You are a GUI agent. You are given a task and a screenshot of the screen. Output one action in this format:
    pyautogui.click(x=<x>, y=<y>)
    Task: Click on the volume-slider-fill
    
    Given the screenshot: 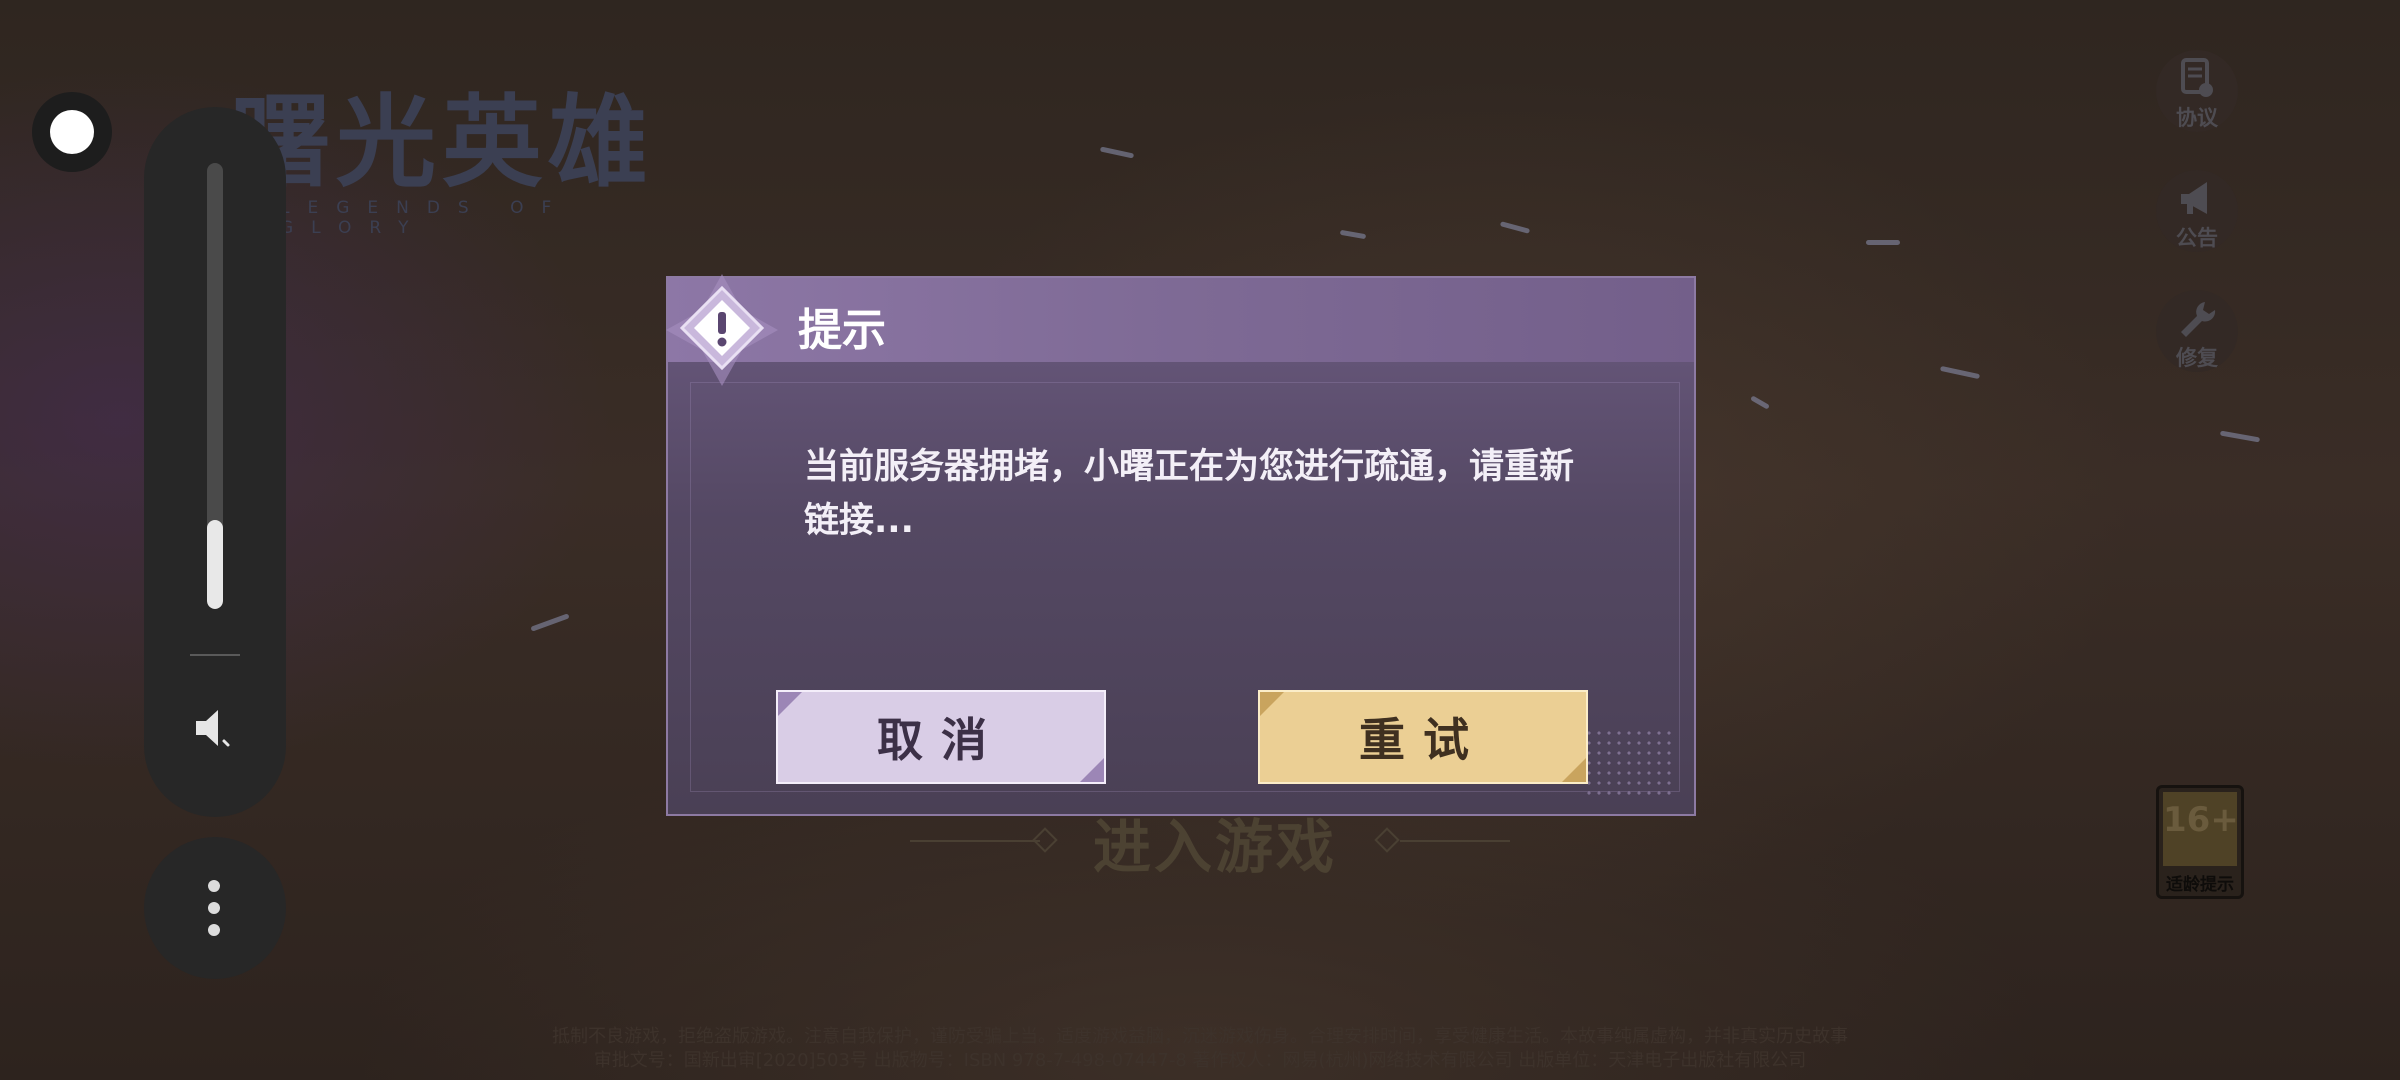 What is the action you would take?
    pyautogui.click(x=215, y=564)
    